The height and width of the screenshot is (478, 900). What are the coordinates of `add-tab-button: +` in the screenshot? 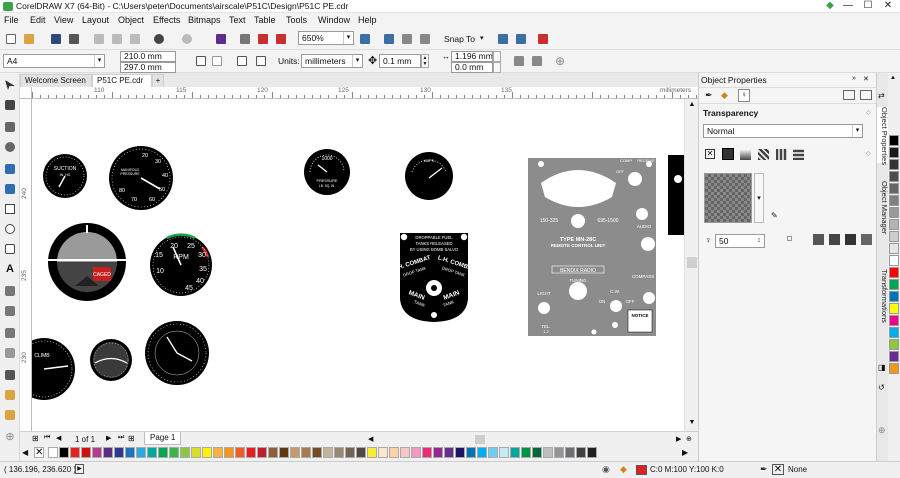 It's located at (158, 80).